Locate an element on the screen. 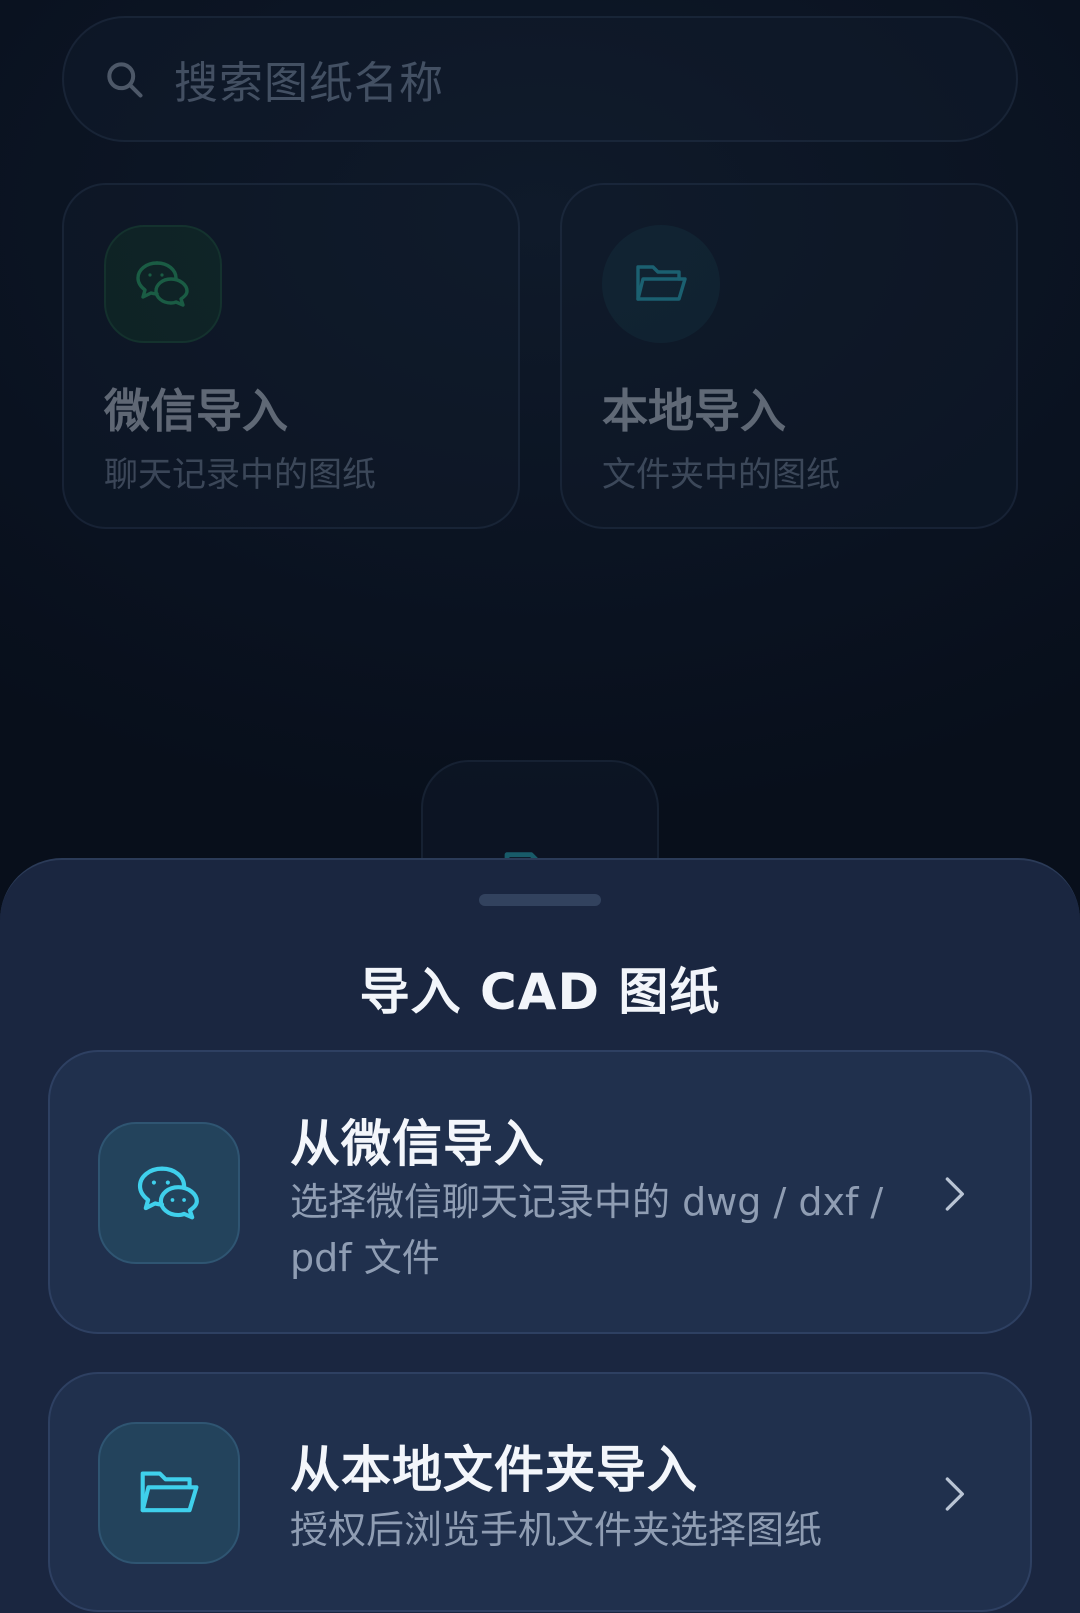 This screenshot has height=1613, width=1080. wechat-import-subtitle: 聊天记录中的图纸 is located at coordinates (240, 475).